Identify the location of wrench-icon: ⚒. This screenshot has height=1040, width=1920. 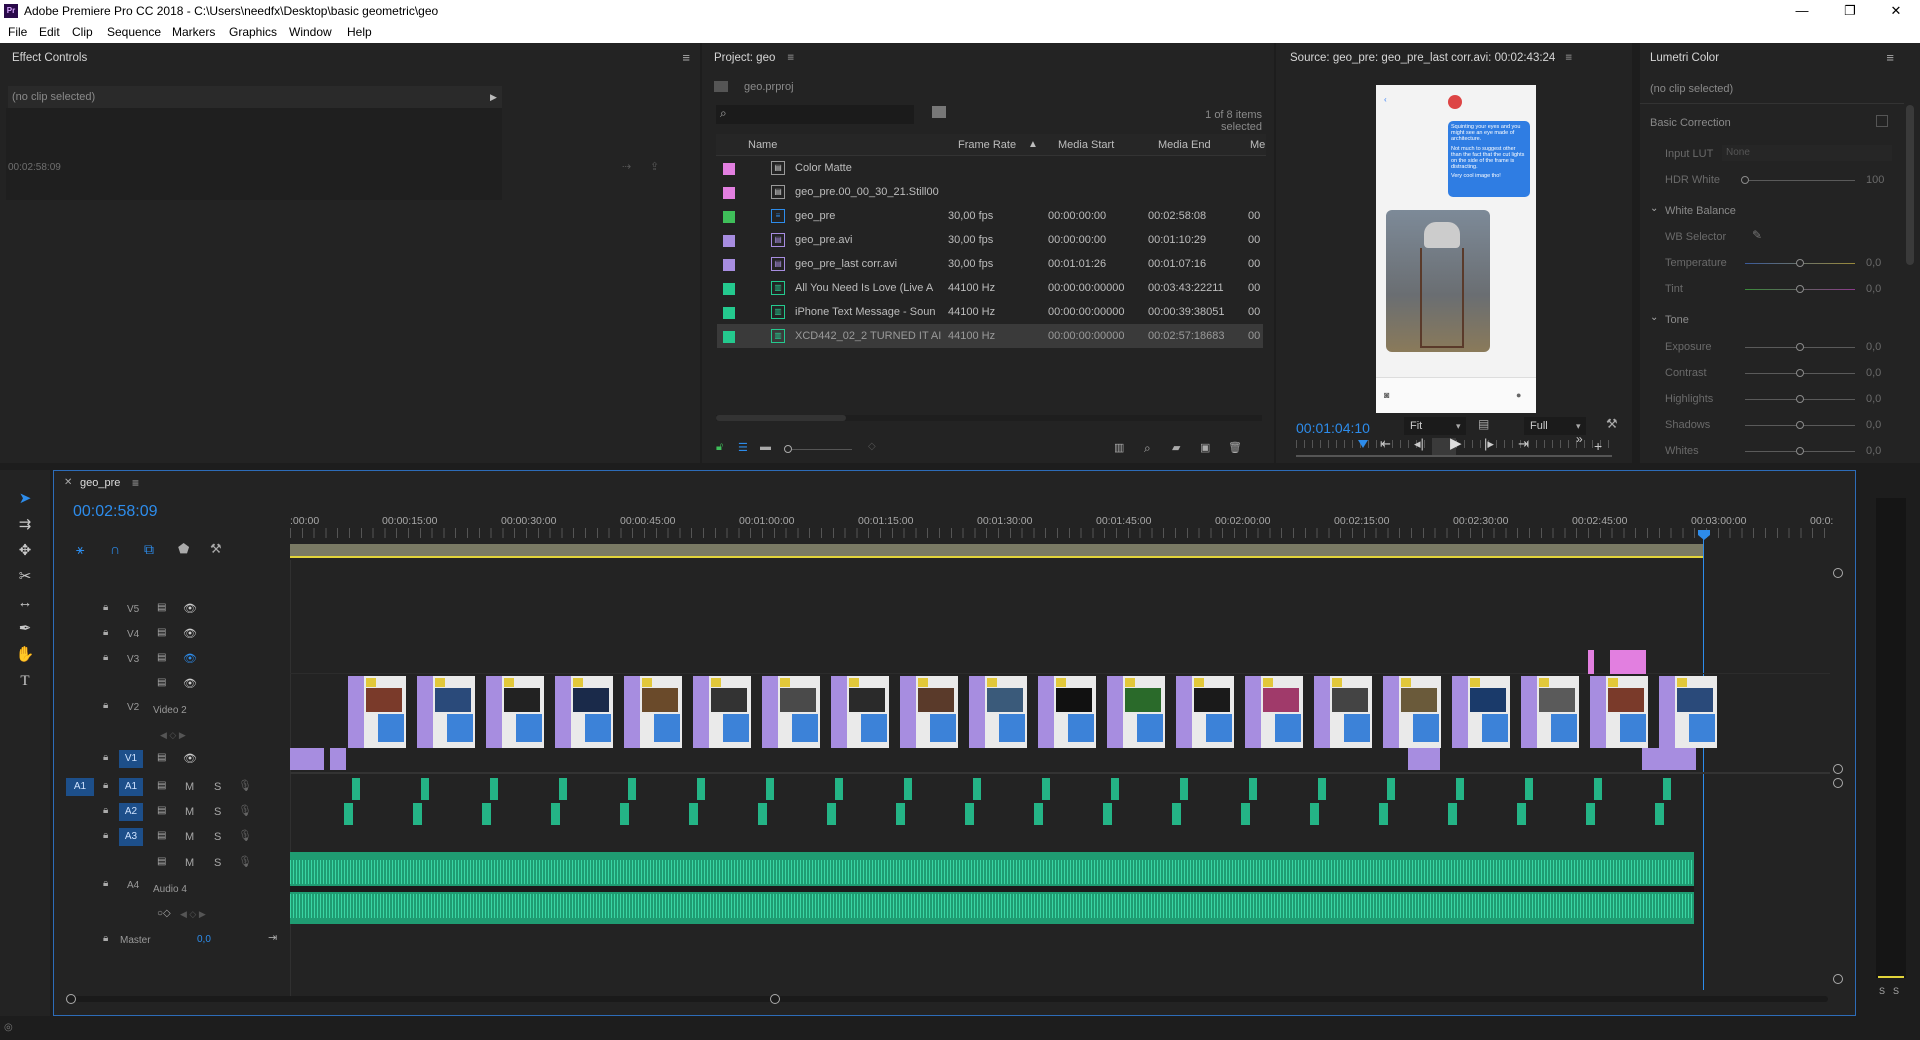
(1612, 424).